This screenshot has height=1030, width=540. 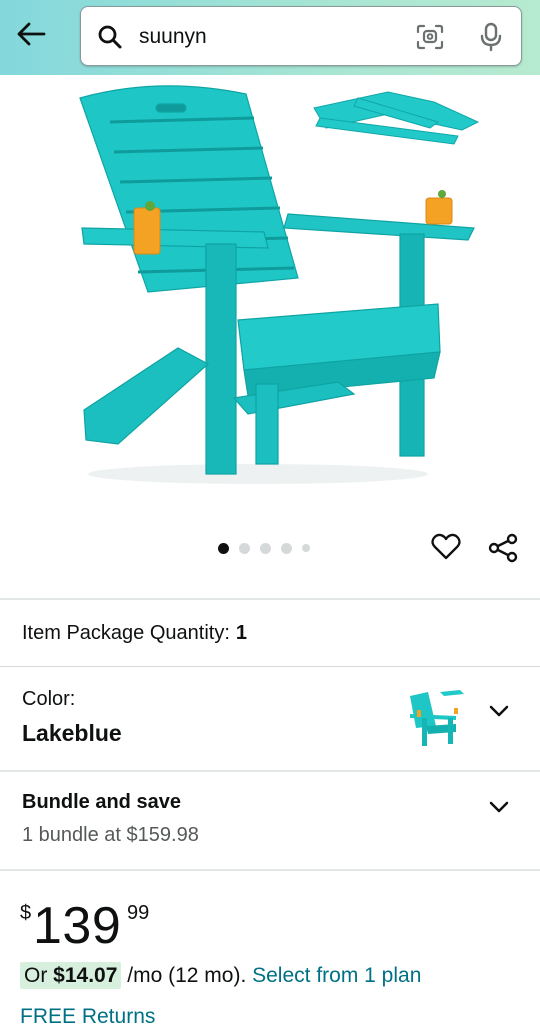 I want to click on top-bar: suunyn, so click(x=270, y=37).